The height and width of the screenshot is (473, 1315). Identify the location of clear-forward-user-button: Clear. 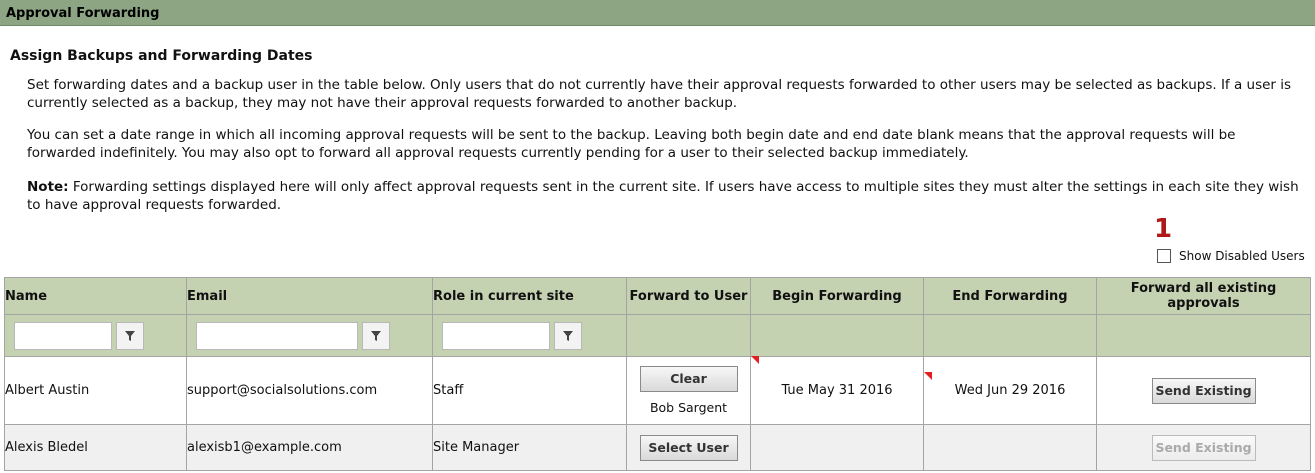
(688, 379).